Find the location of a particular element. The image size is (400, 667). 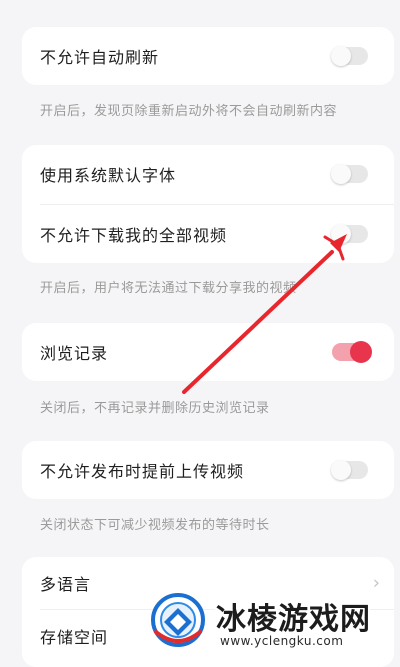

setting-row-no-auto-refresh: 不允许自动刷新 is located at coordinates (208, 56).